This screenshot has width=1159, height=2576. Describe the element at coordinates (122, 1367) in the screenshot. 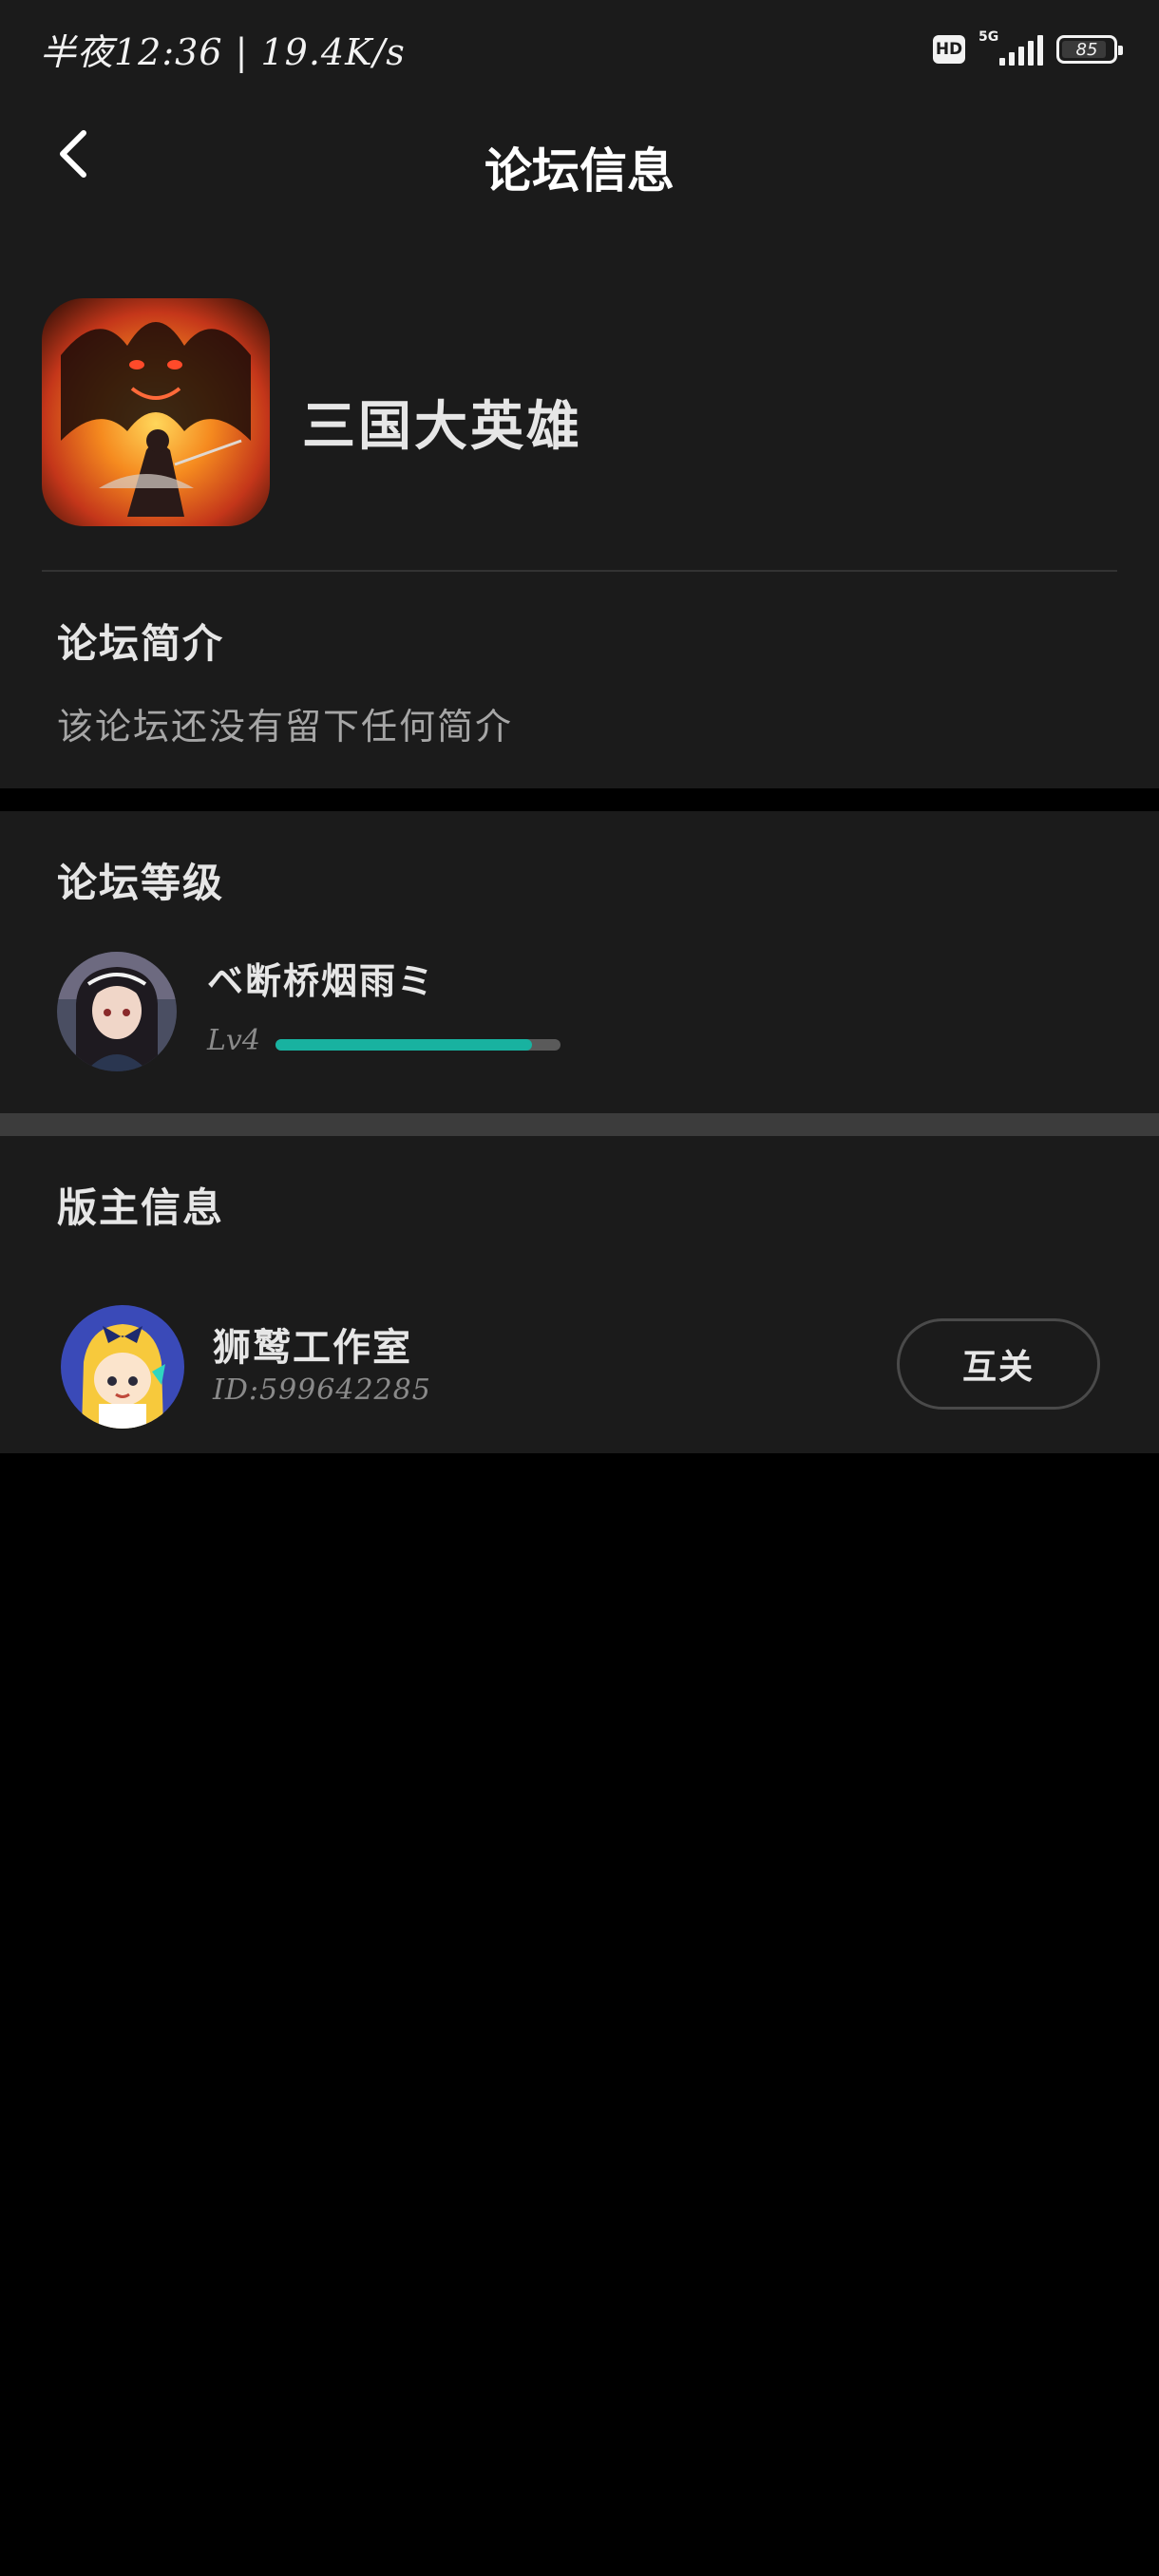

I see `moderator-avatar` at that location.